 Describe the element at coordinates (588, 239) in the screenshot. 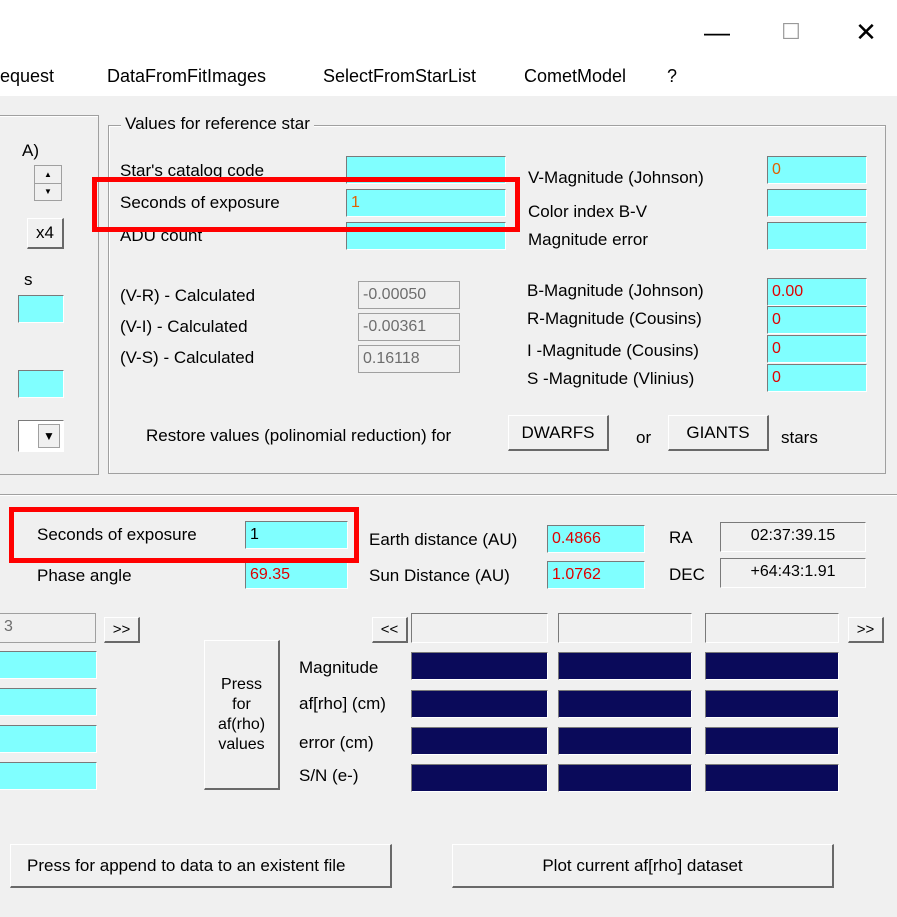

I see `magnitude-error-label: Magnitude error` at that location.